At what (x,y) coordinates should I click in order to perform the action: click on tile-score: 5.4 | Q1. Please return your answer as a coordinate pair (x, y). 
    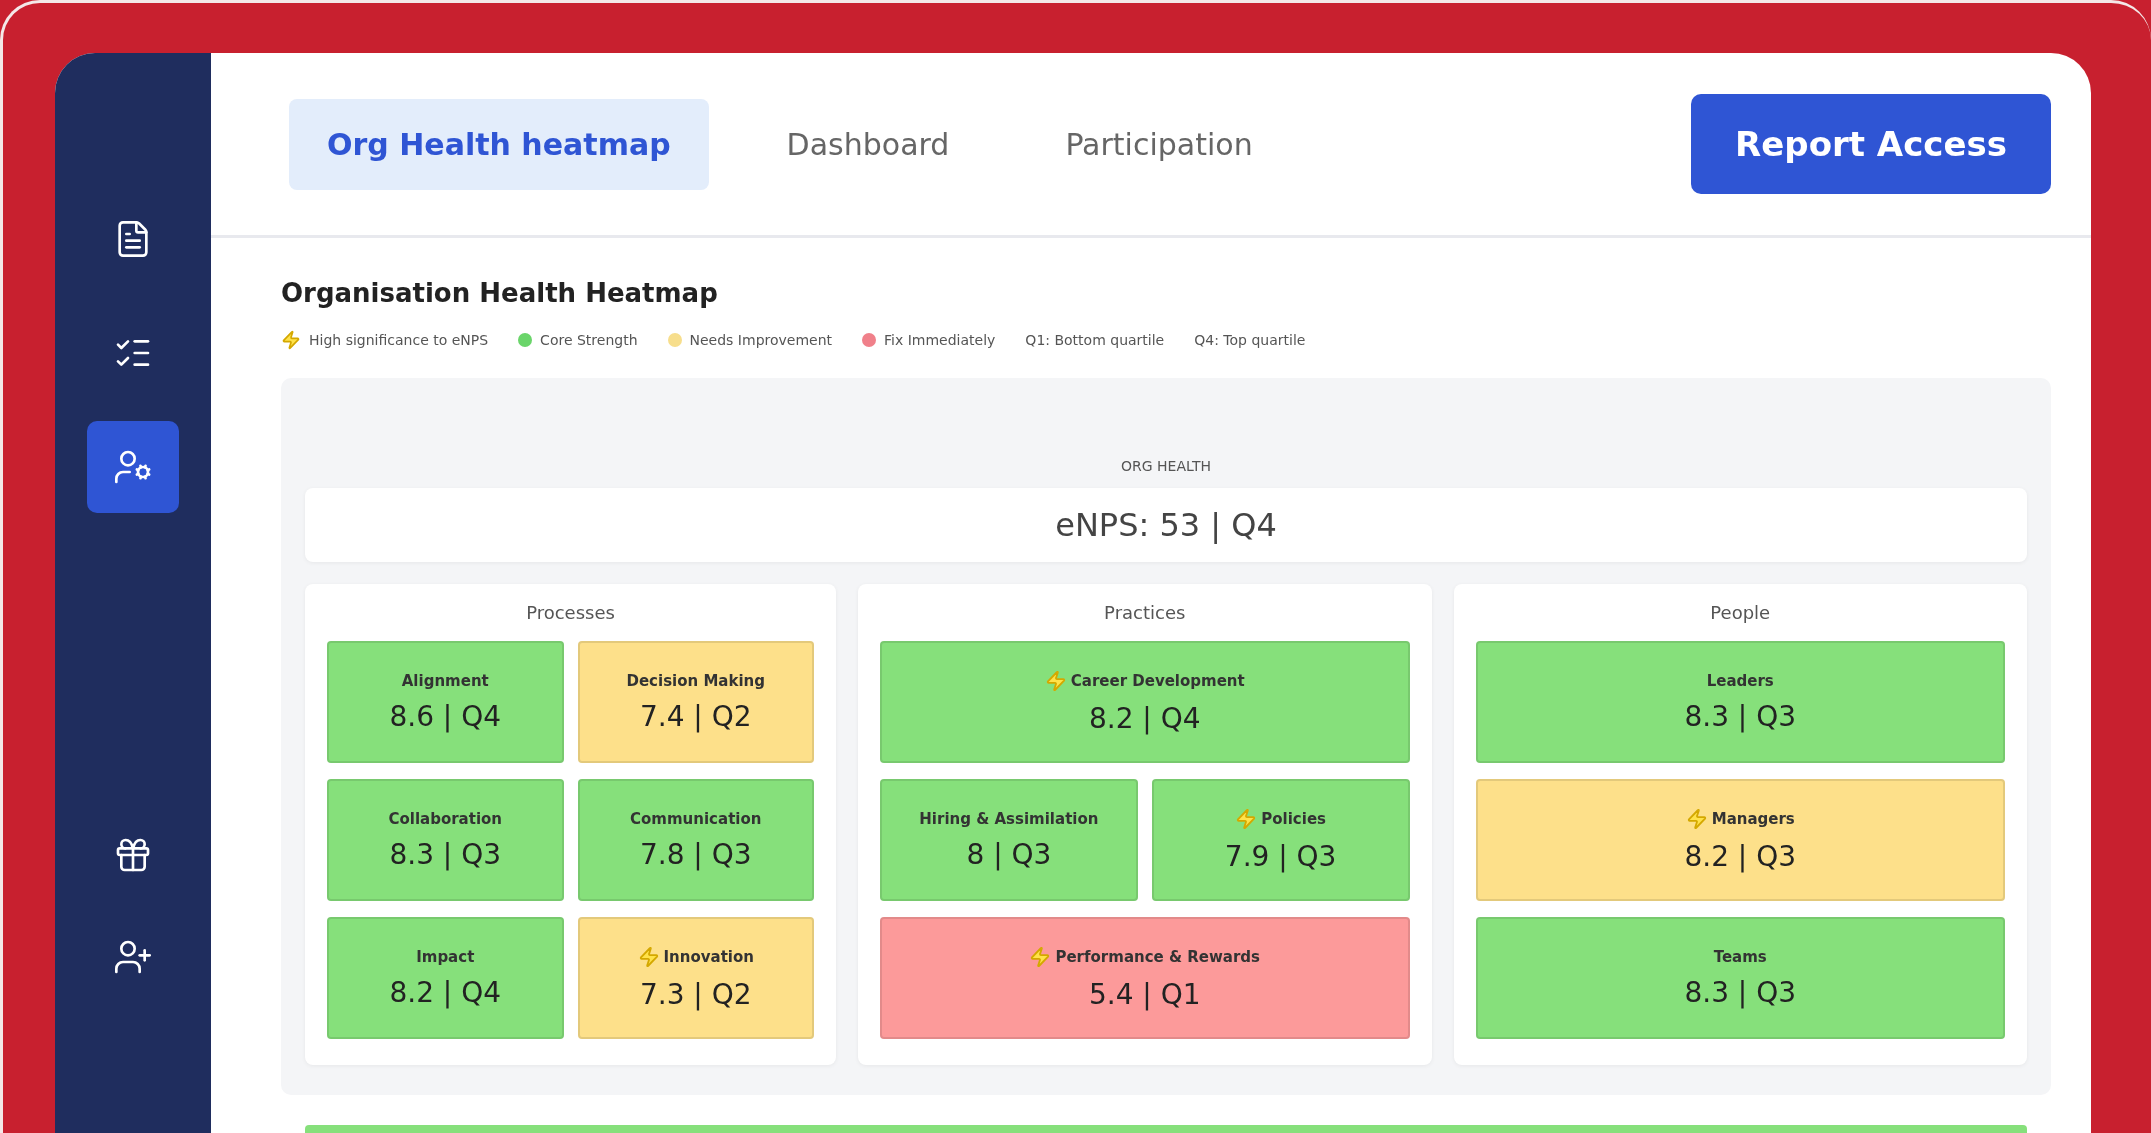
    Looking at the image, I should click on (1144, 994).